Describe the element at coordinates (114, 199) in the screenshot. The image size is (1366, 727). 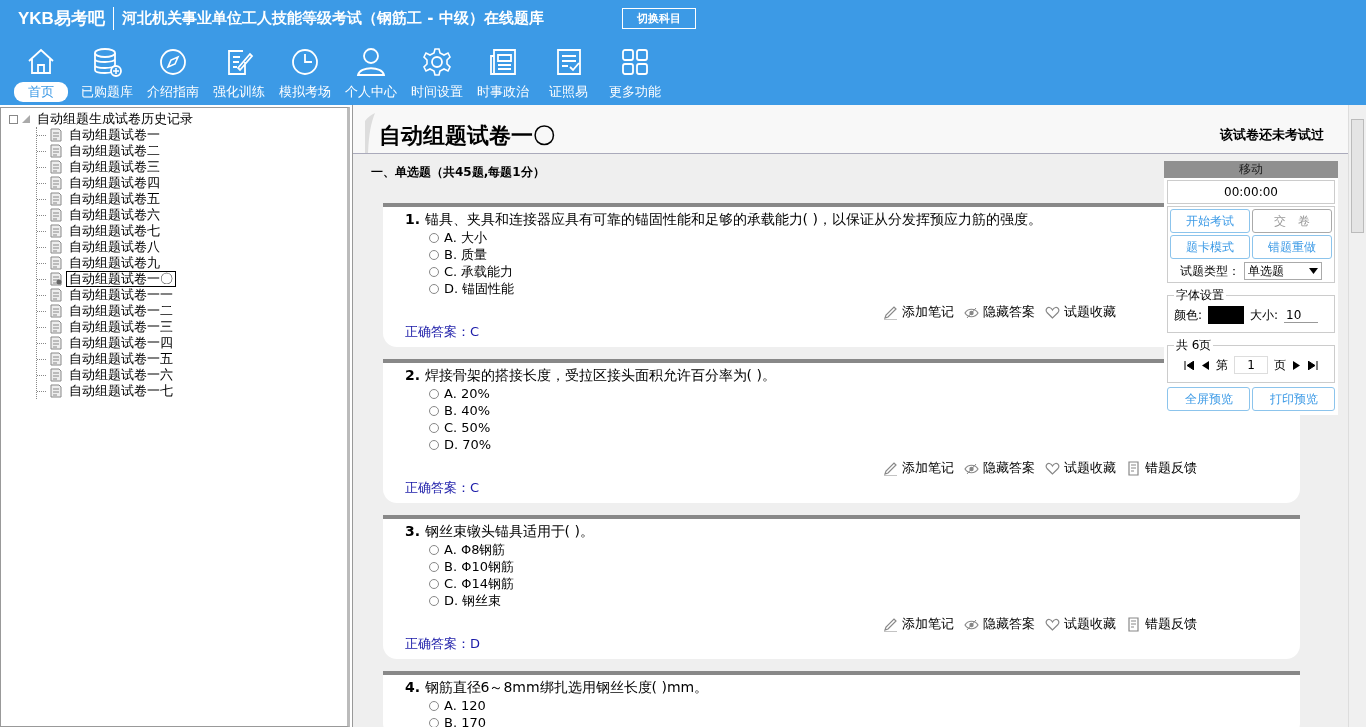
I see `tree-item: 自动组题试卷五` at that location.